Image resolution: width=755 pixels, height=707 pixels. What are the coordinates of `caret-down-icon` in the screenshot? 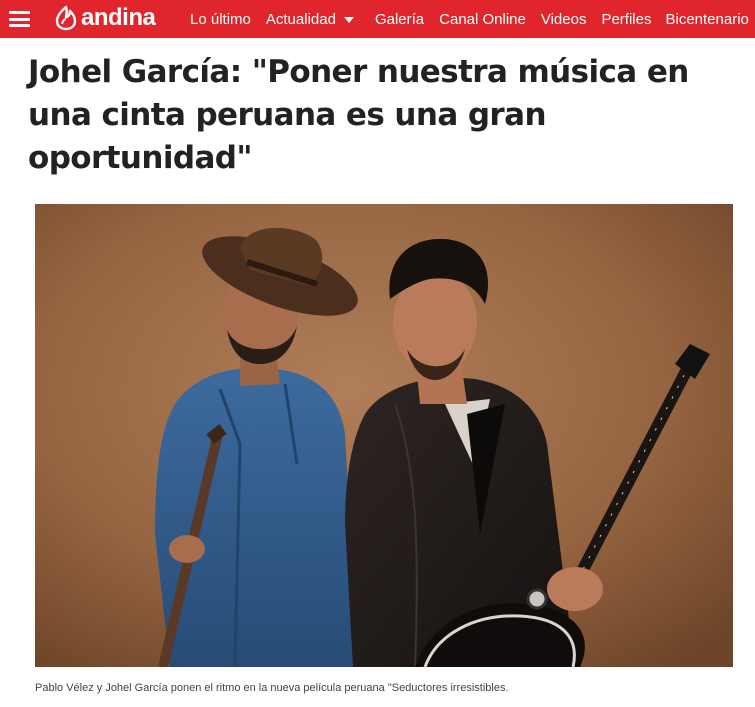 It's located at (348, 20).